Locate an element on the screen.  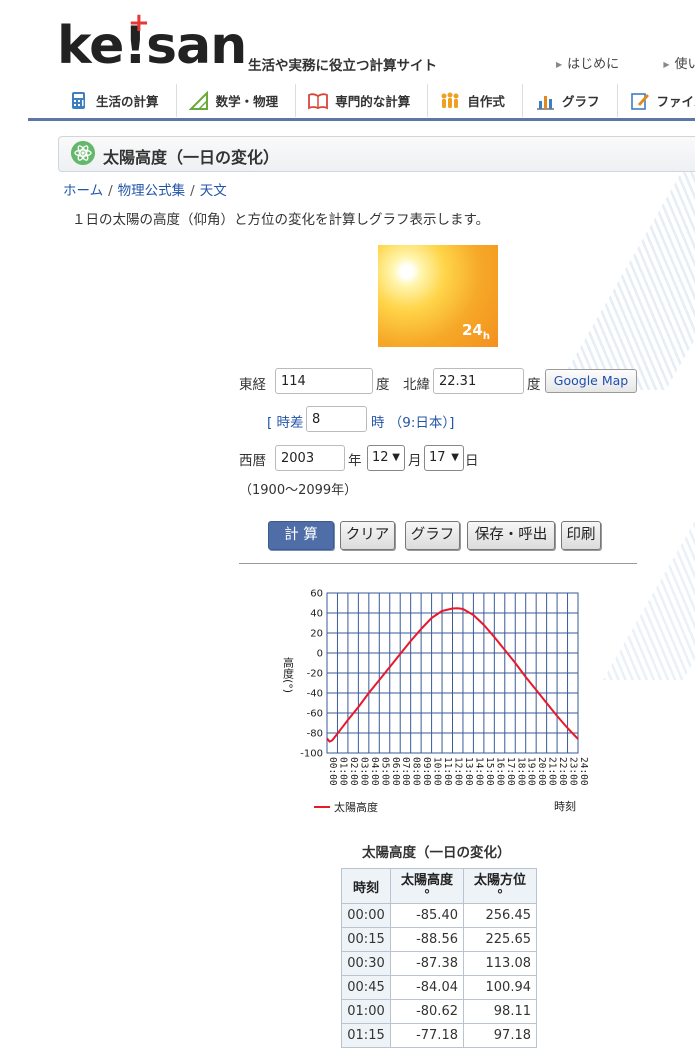
x-tick-label: 22:00 is located at coordinates (562, 771).